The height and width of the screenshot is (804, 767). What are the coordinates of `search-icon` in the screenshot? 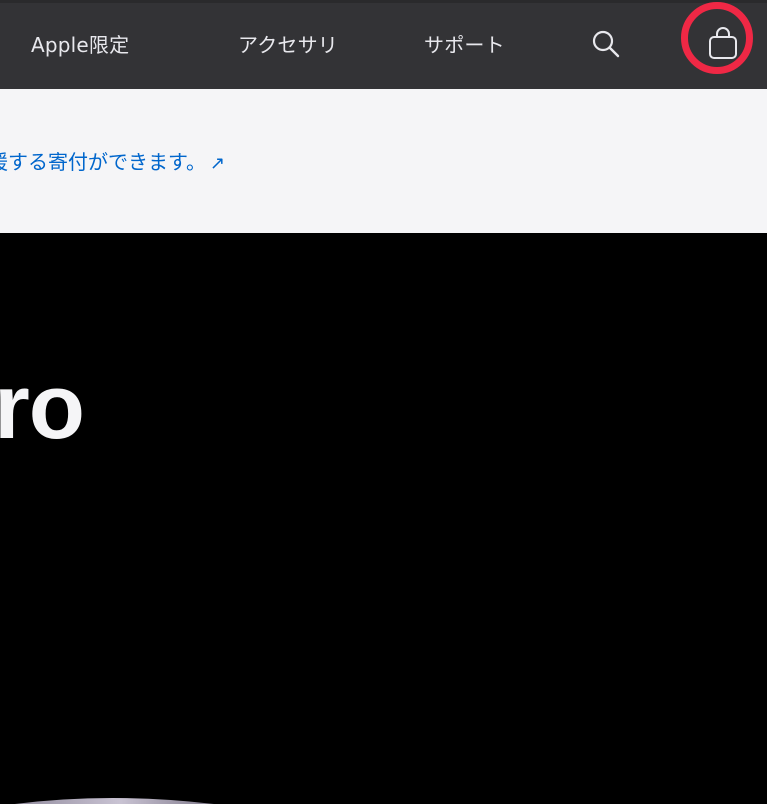 It's located at (606, 44).